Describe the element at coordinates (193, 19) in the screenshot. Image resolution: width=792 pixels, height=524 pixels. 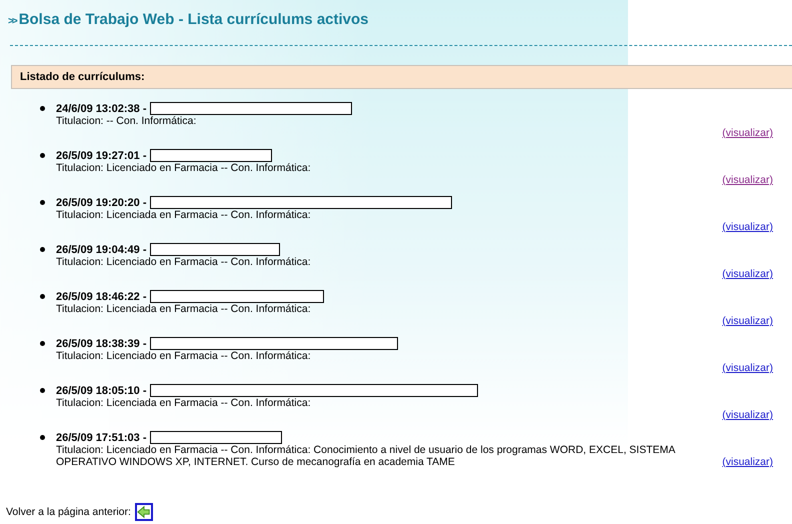
I see `page-title: Bolsa de Trabajo Web - Lista currículums activos` at that location.